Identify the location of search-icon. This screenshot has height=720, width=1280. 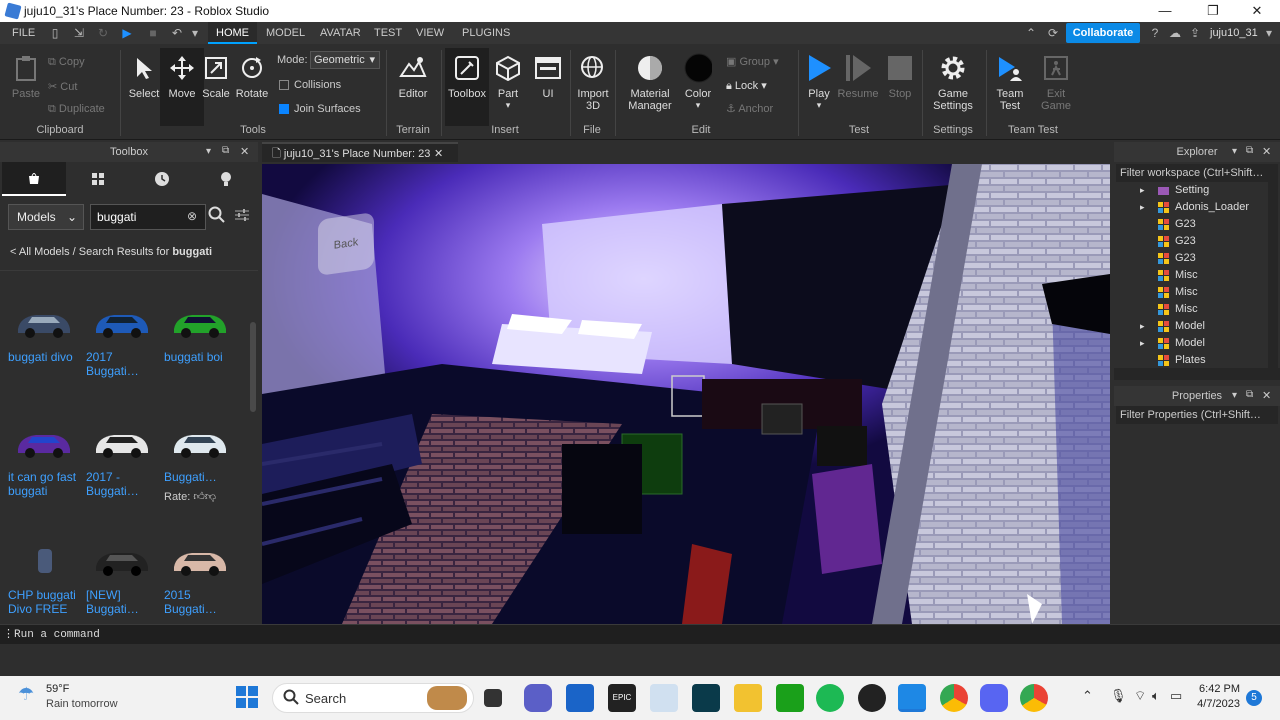
(217, 216).